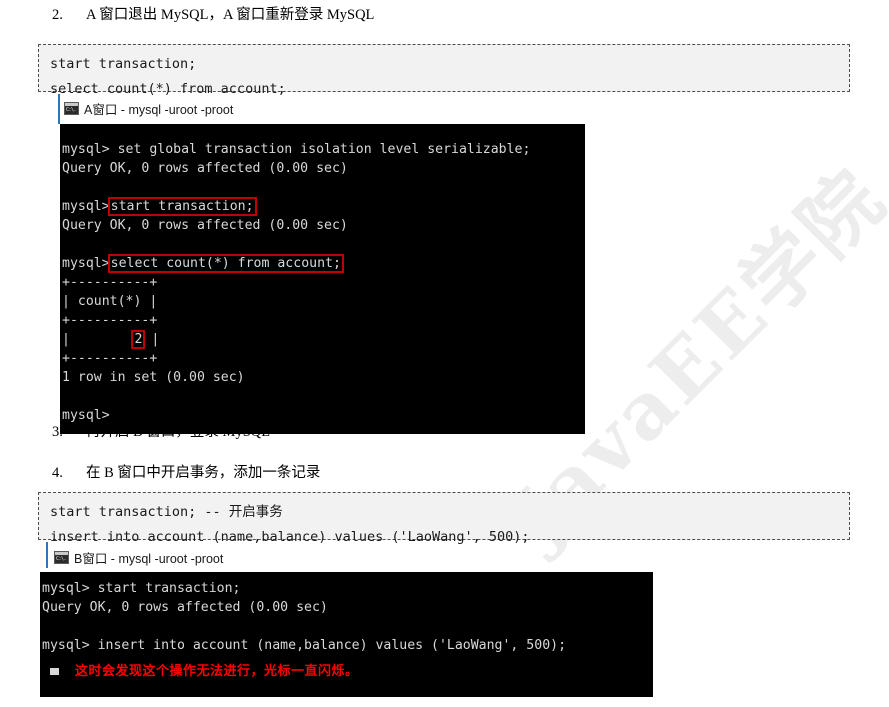  What do you see at coordinates (151, 339) in the screenshot?
I see `table-cell-suffix: |` at bounding box center [151, 339].